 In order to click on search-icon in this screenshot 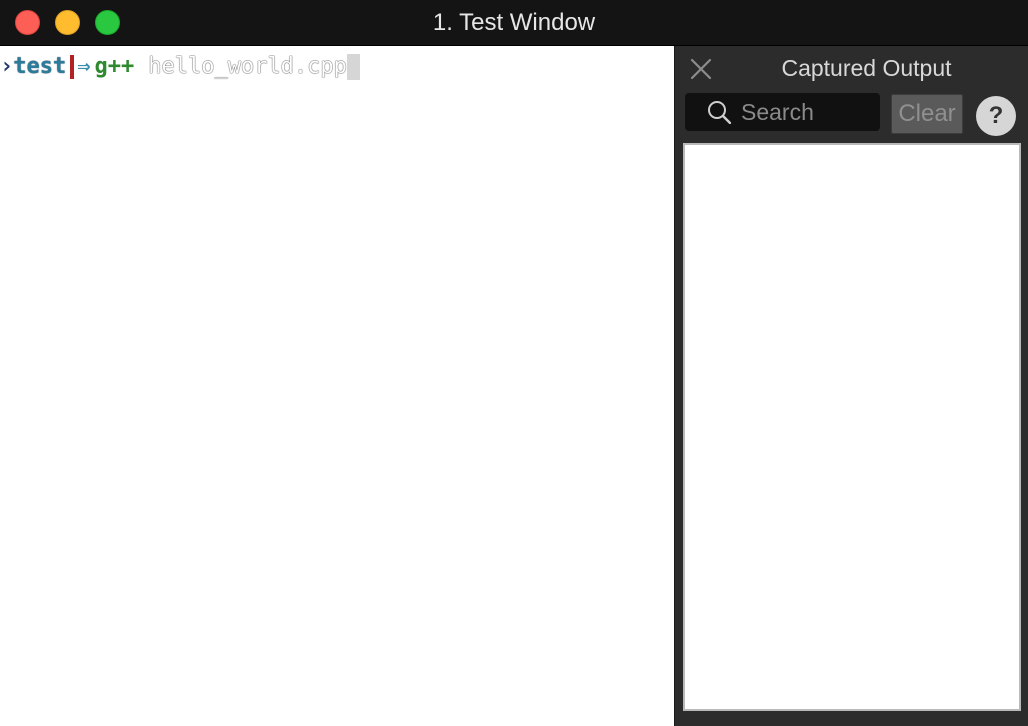, I will do `click(719, 112)`.